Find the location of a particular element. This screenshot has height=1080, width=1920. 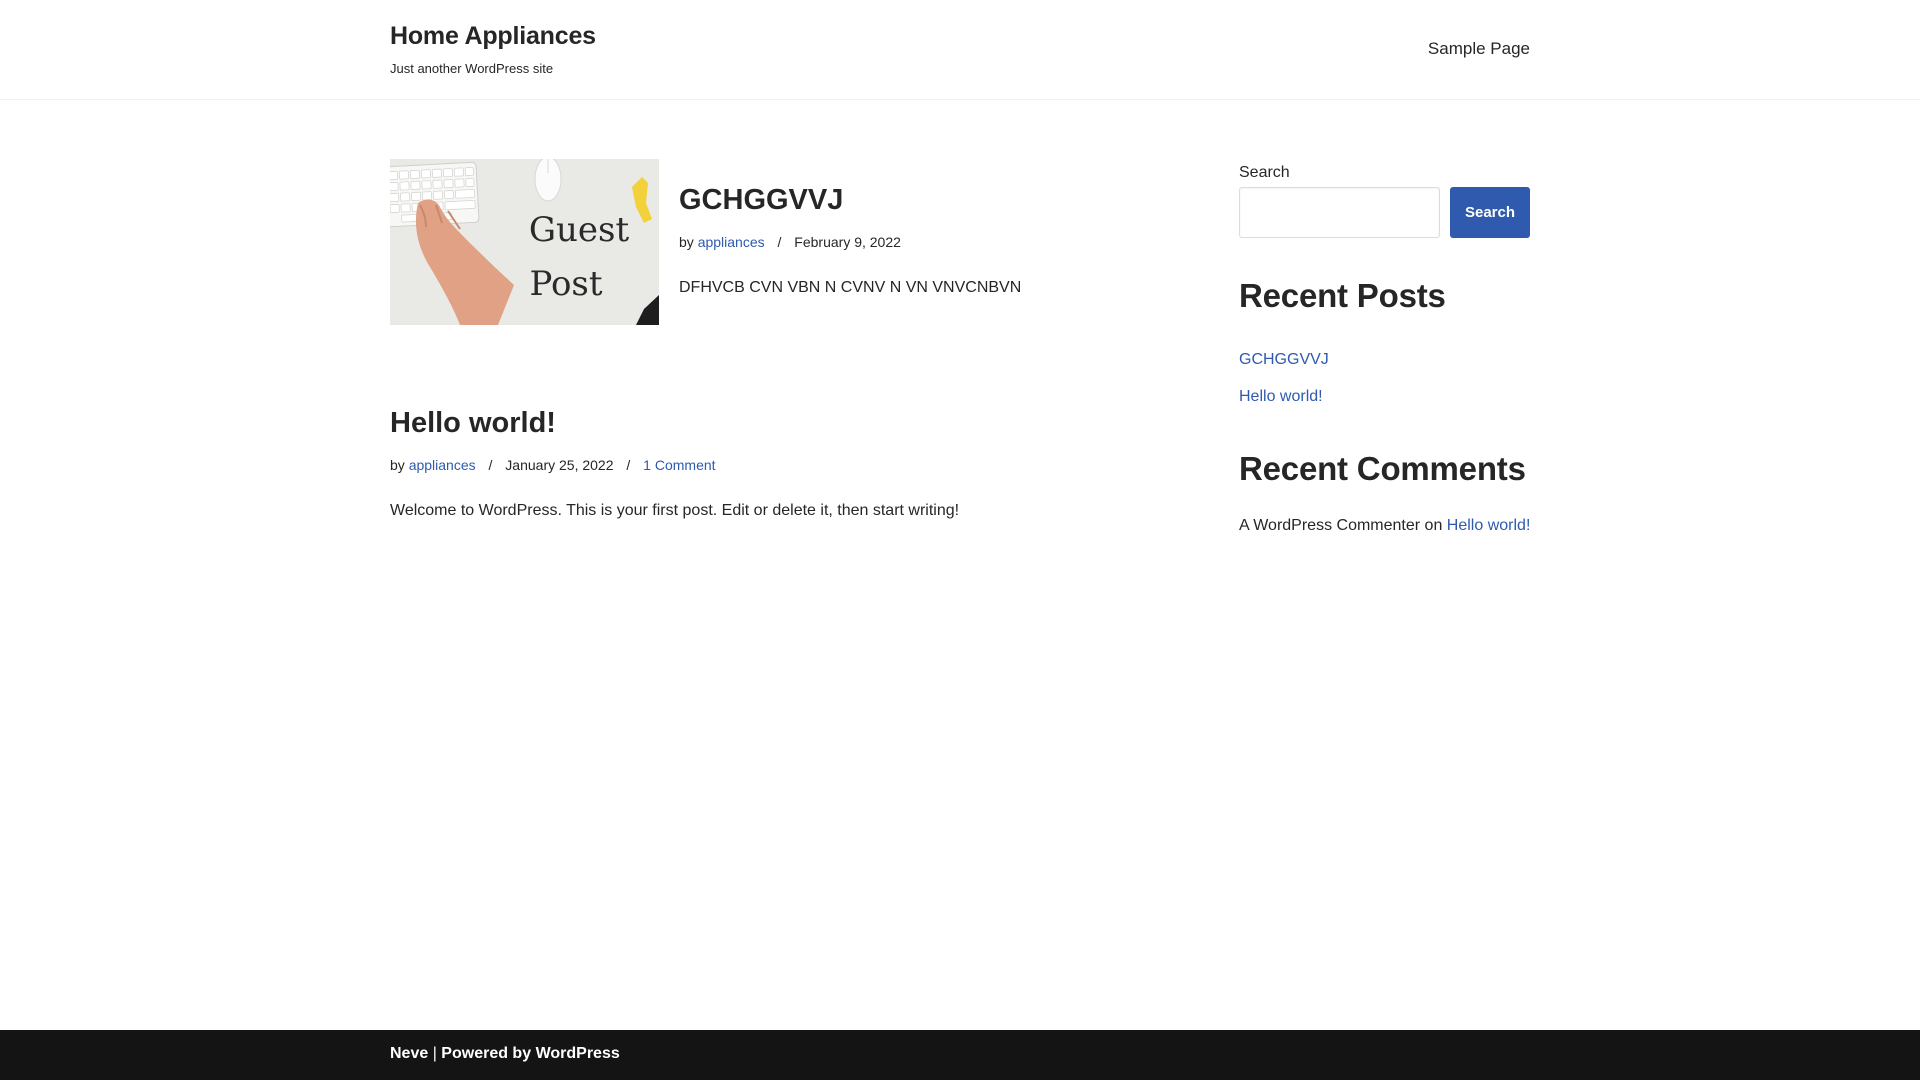

footer-powered-by: Powered by is located at coordinates (486, 1053).